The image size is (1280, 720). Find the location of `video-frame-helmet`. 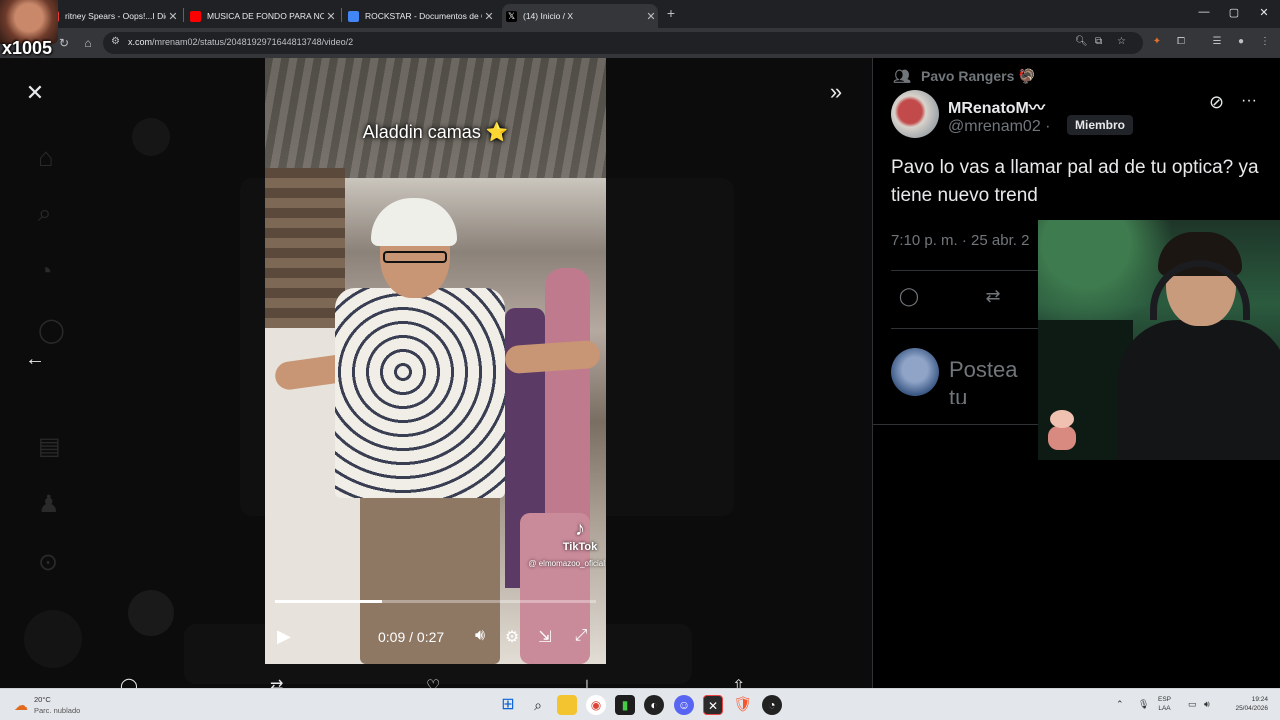

video-frame-helmet is located at coordinates (414, 222).